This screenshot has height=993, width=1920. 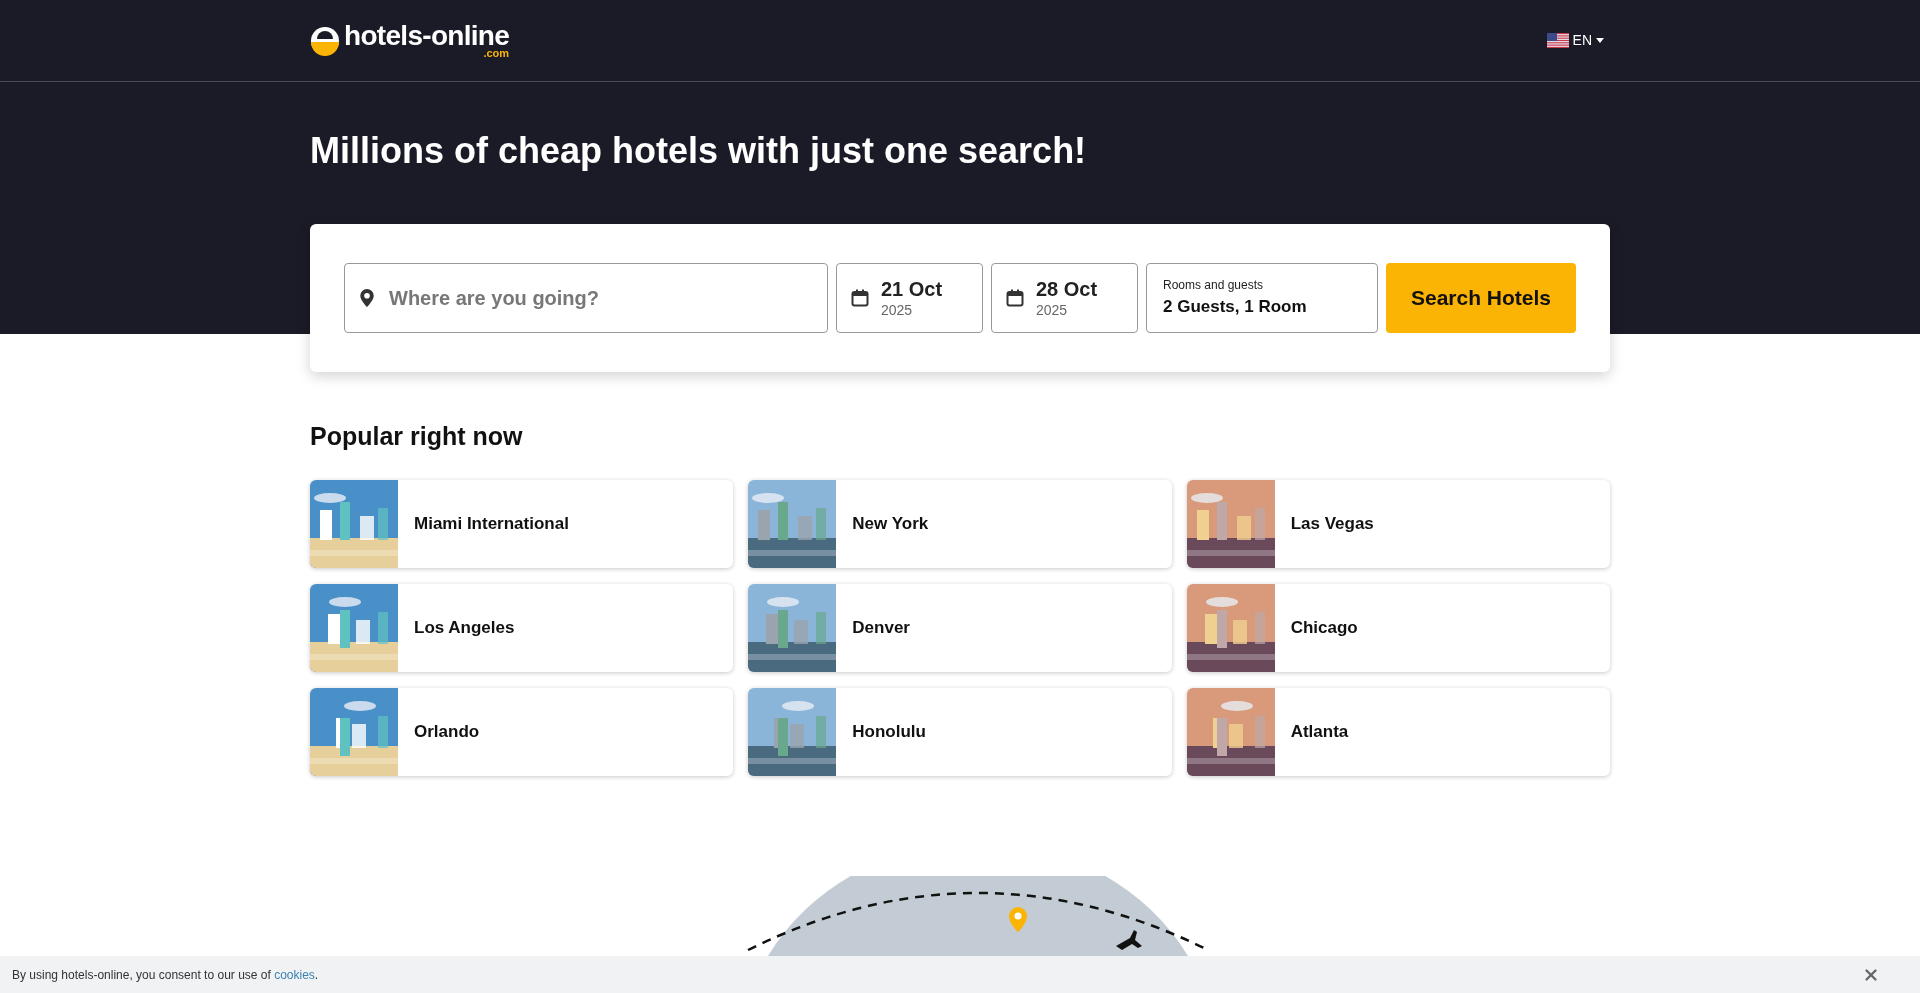 What do you see at coordinates (1398, 731) in the screenshot?
I see `destination-card: Atlanta` at bounding box center [1398, 731].